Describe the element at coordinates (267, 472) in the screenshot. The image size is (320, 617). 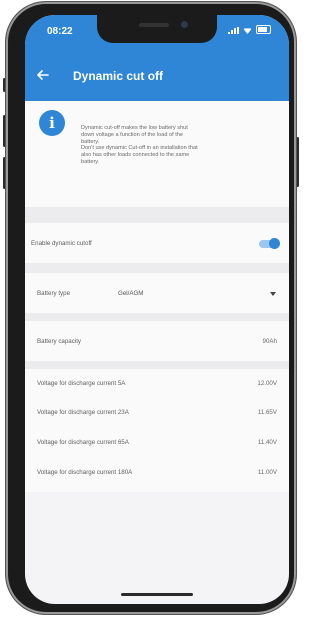
I see `voltage-value-180a: 11.00V` at that location.